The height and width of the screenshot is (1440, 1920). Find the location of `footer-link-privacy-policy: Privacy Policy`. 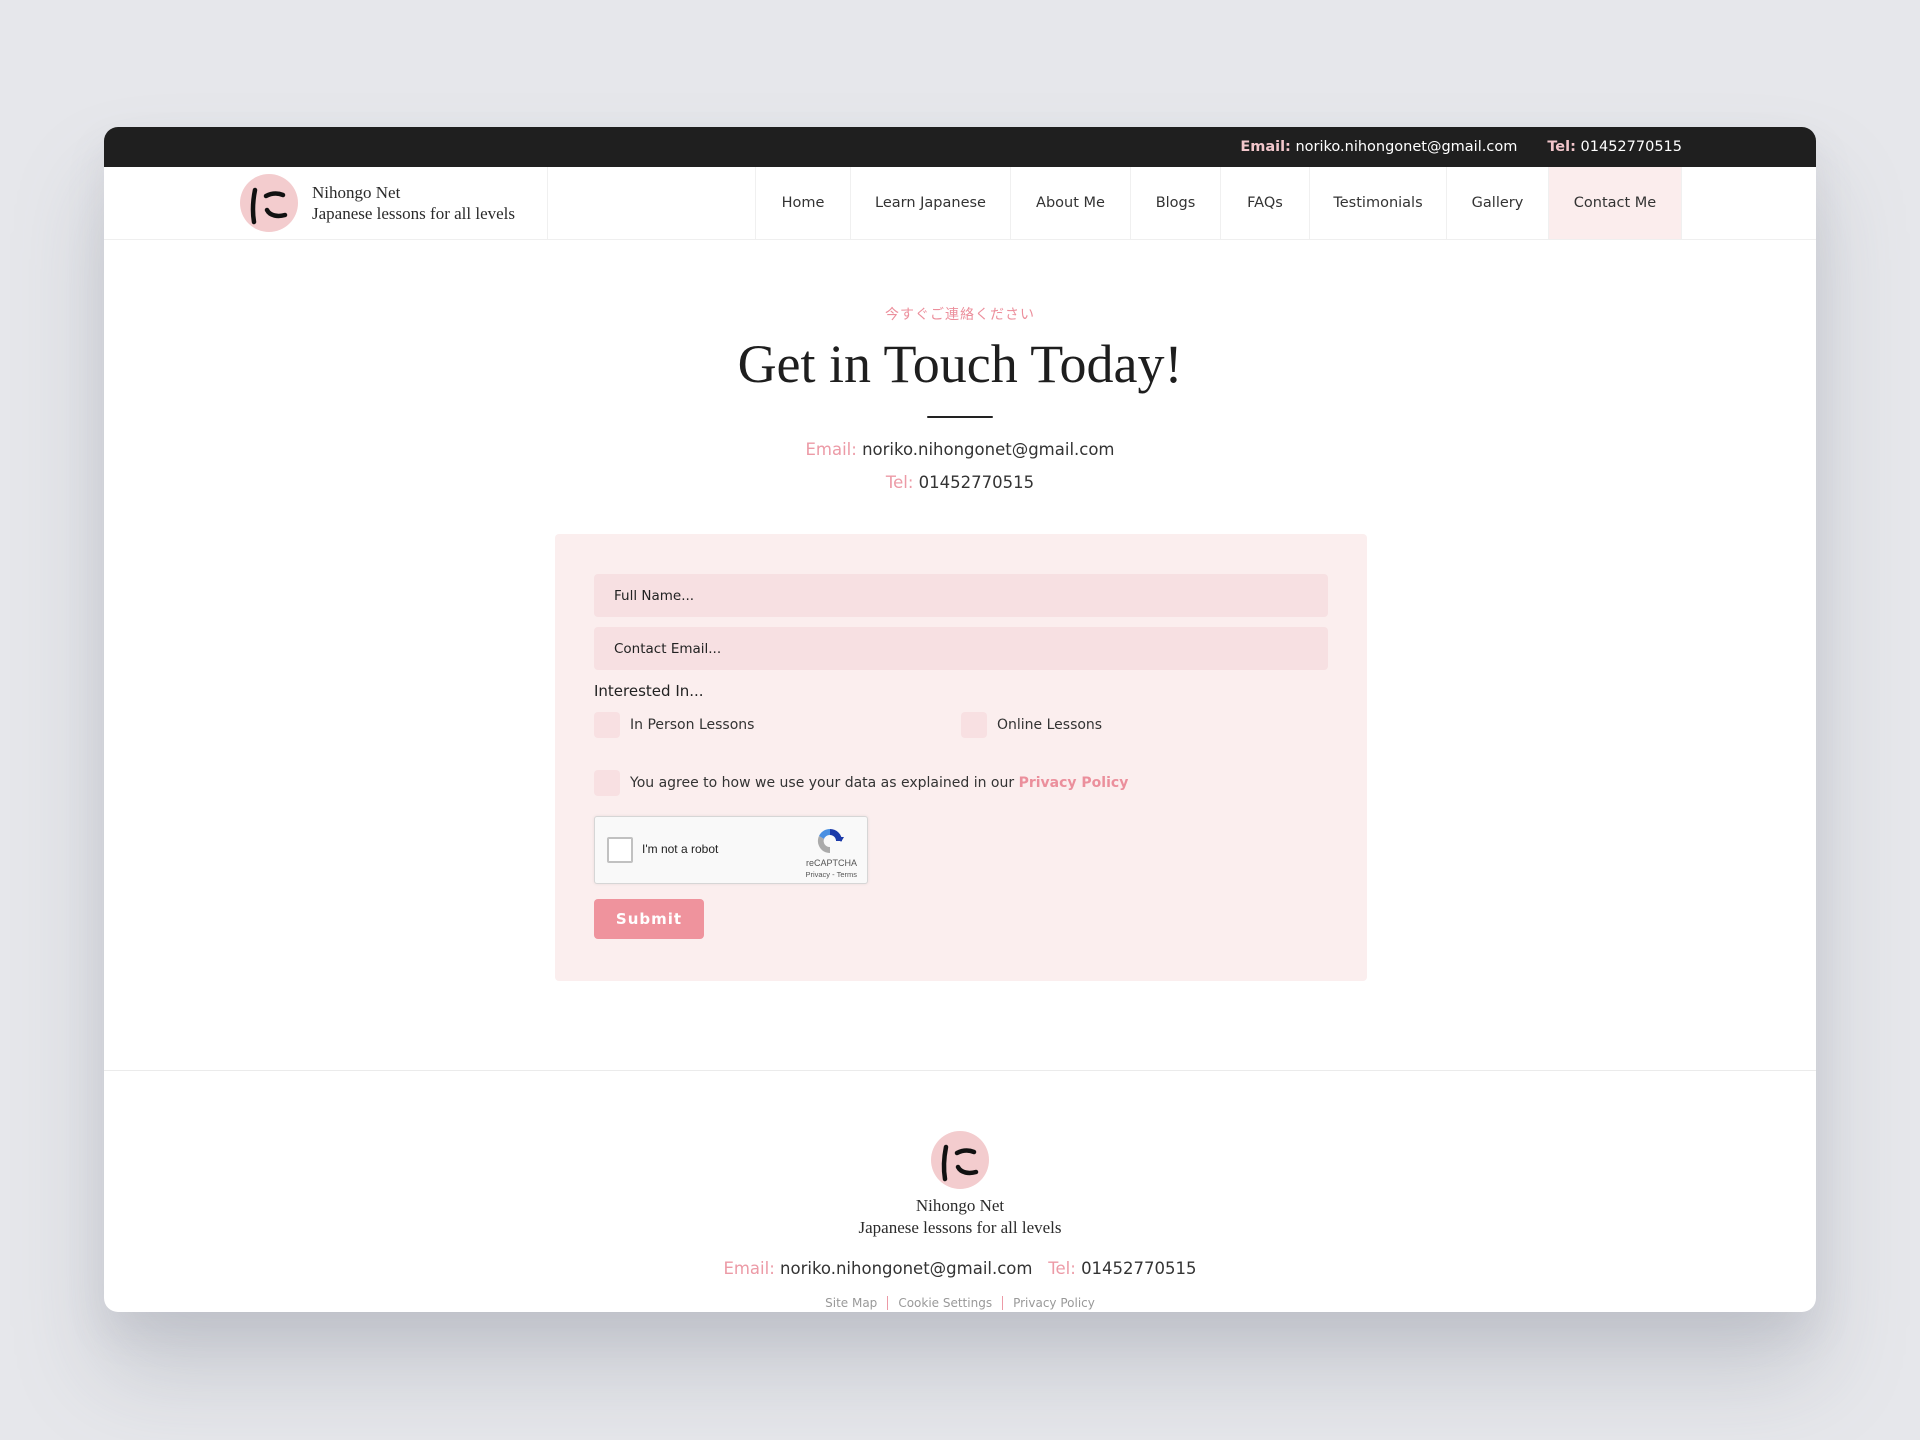

footer-link-privacy-policy: Privacy Policy is located at coordinates (1054, 1303).